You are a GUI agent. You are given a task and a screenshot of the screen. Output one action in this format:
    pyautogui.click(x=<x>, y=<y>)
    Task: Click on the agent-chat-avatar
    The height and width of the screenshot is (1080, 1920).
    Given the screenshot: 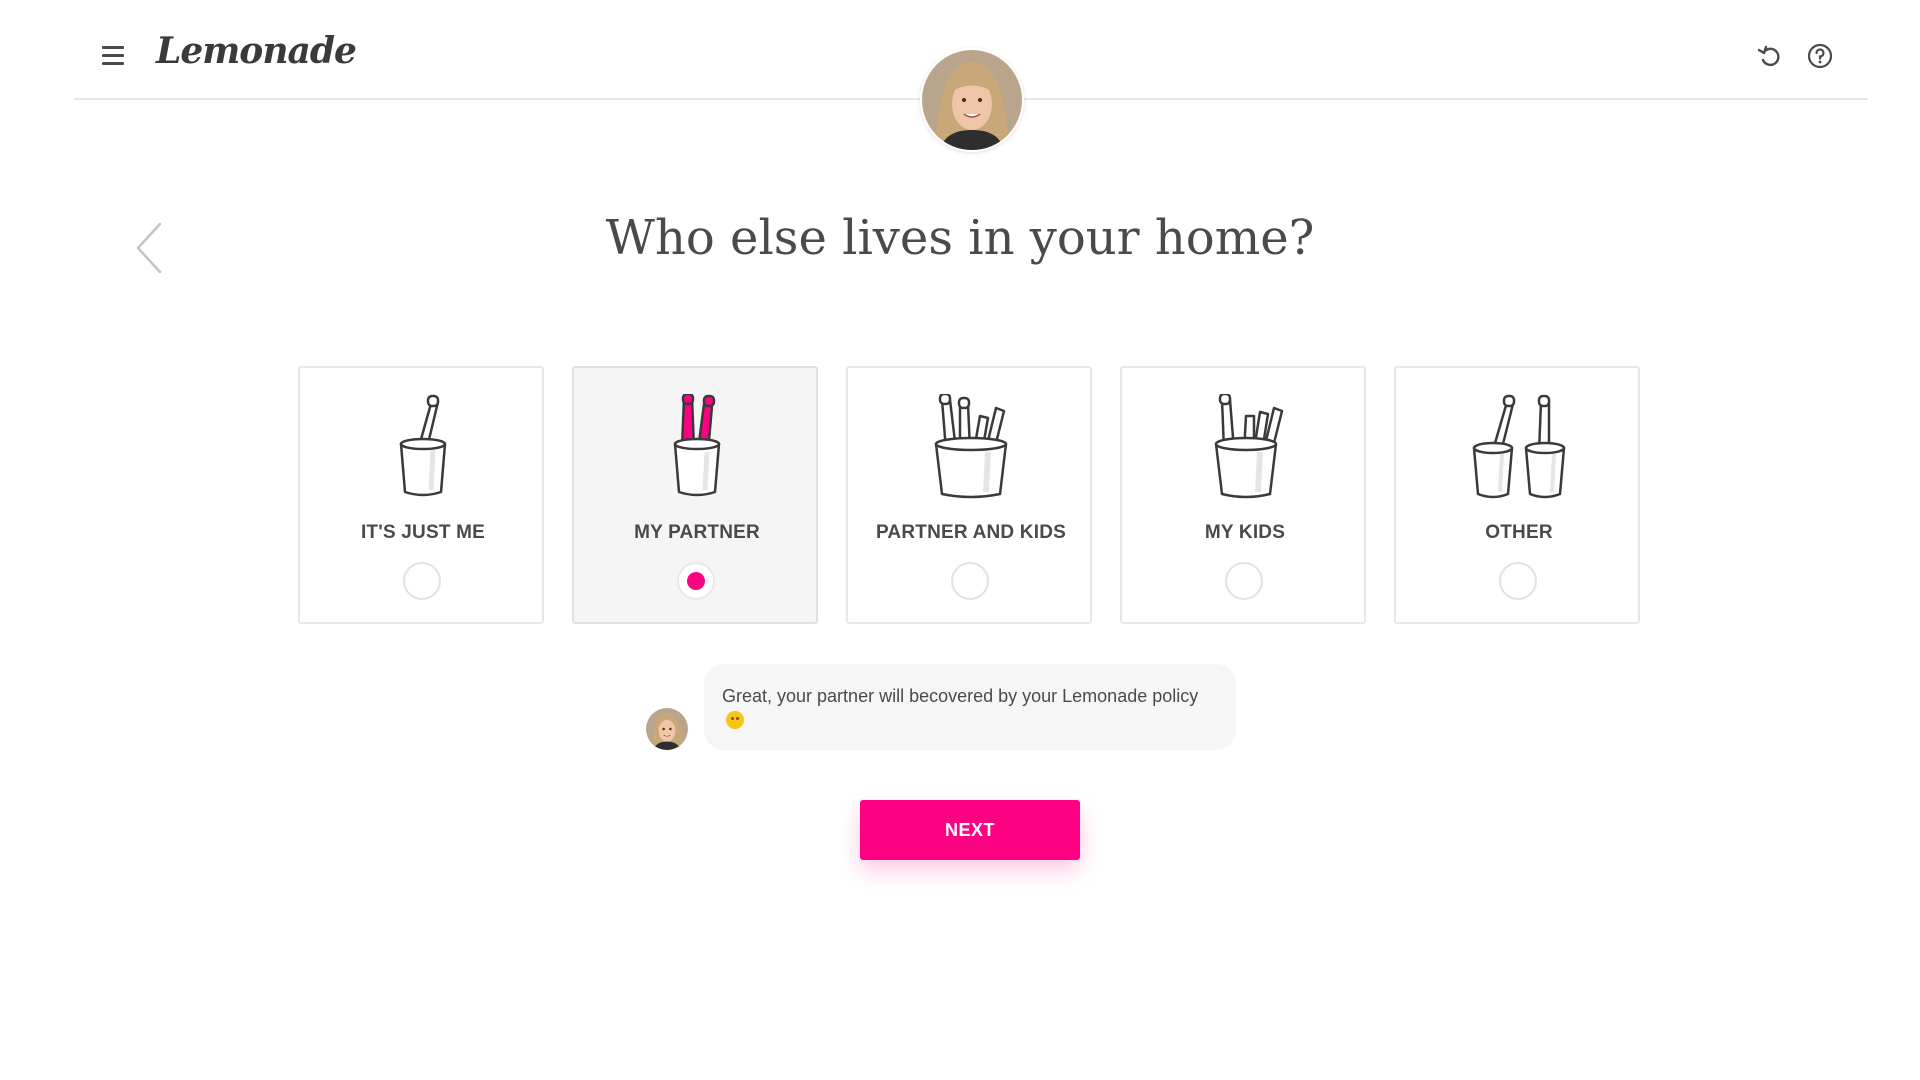 What is the action you would take?
    pyautogui.click(x=667, y=729)
    